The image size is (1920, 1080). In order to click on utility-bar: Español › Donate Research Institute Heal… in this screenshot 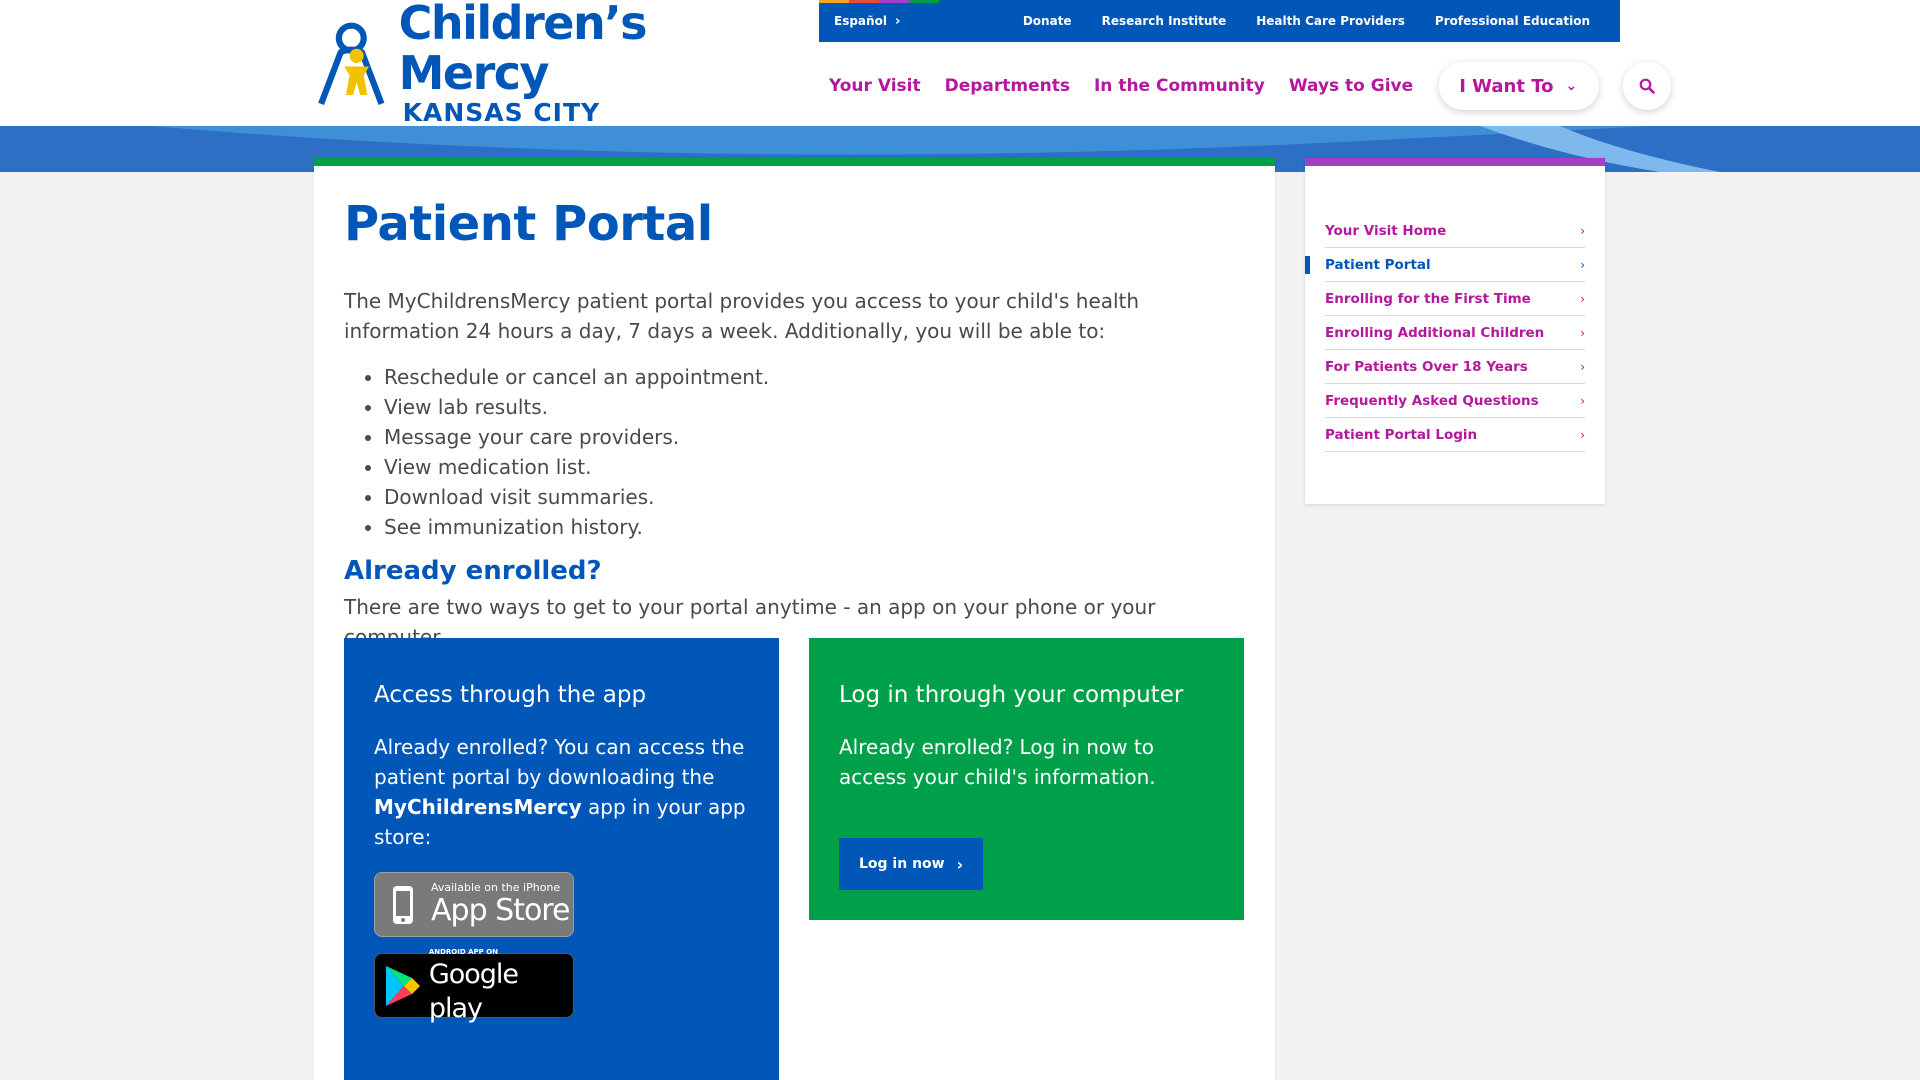, I will do `click(1219, 21)`.